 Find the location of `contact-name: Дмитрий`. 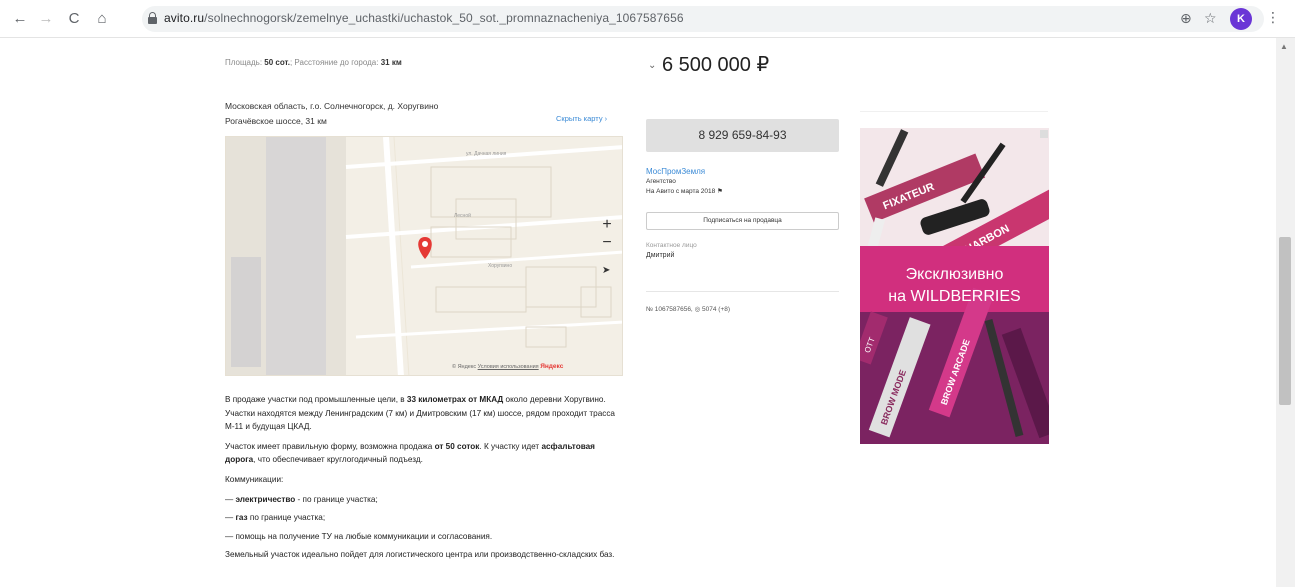

contact-name: Дмитрий is located at coordinates (660, 255).